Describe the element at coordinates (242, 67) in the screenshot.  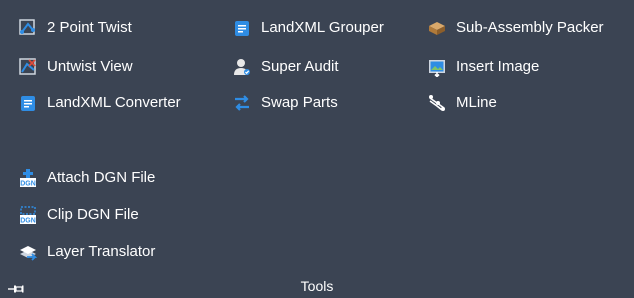
I see `super-audit-icon` at that location.